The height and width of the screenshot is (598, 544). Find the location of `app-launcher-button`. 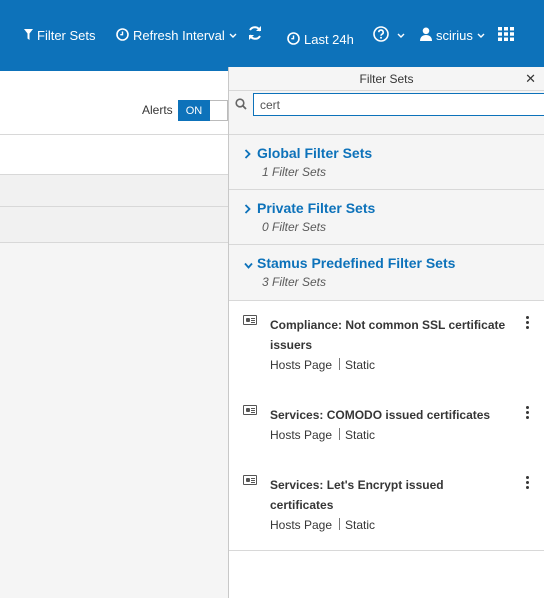

app-launcher-button is located at coordinates (506, 35).